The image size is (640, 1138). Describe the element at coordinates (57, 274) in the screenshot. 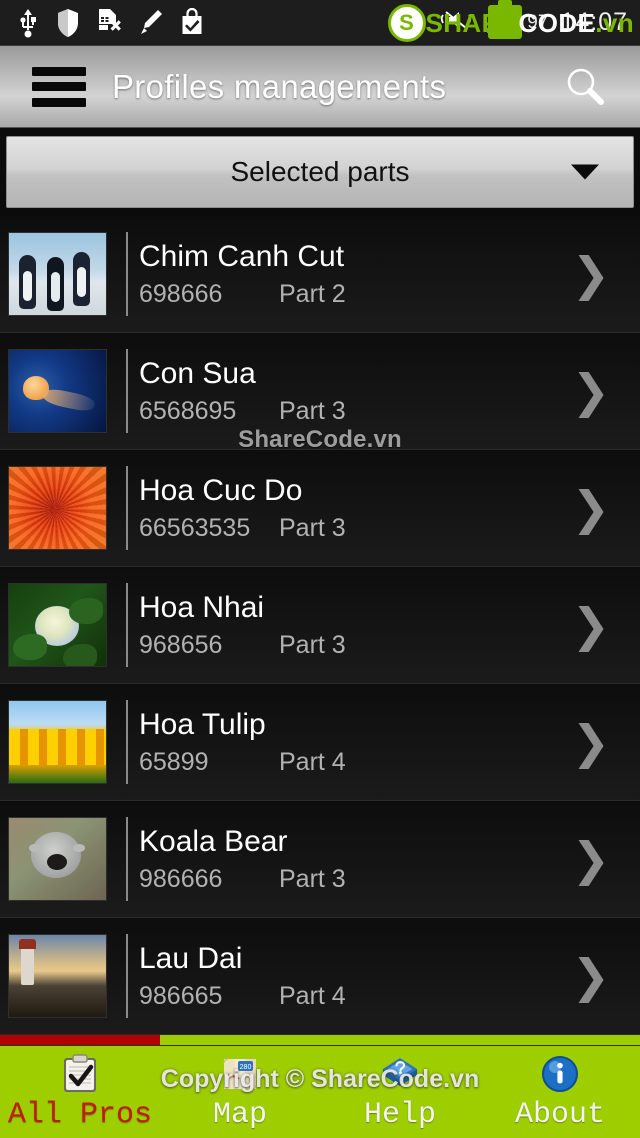

I see `penguins-thumbnail` at that location.